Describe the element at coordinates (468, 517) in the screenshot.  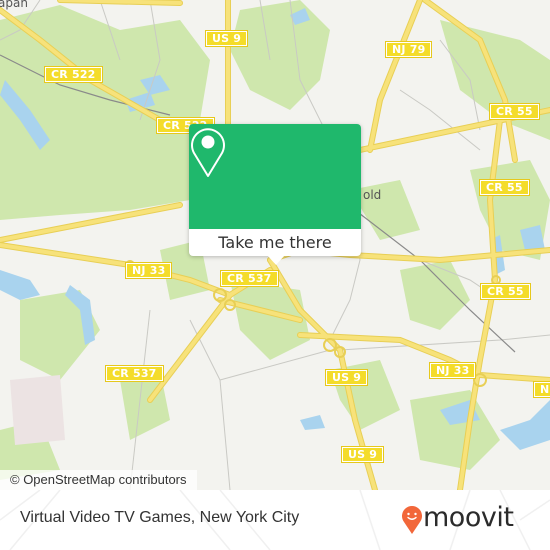
I see `moovit-wordmark: moovit` at that location.